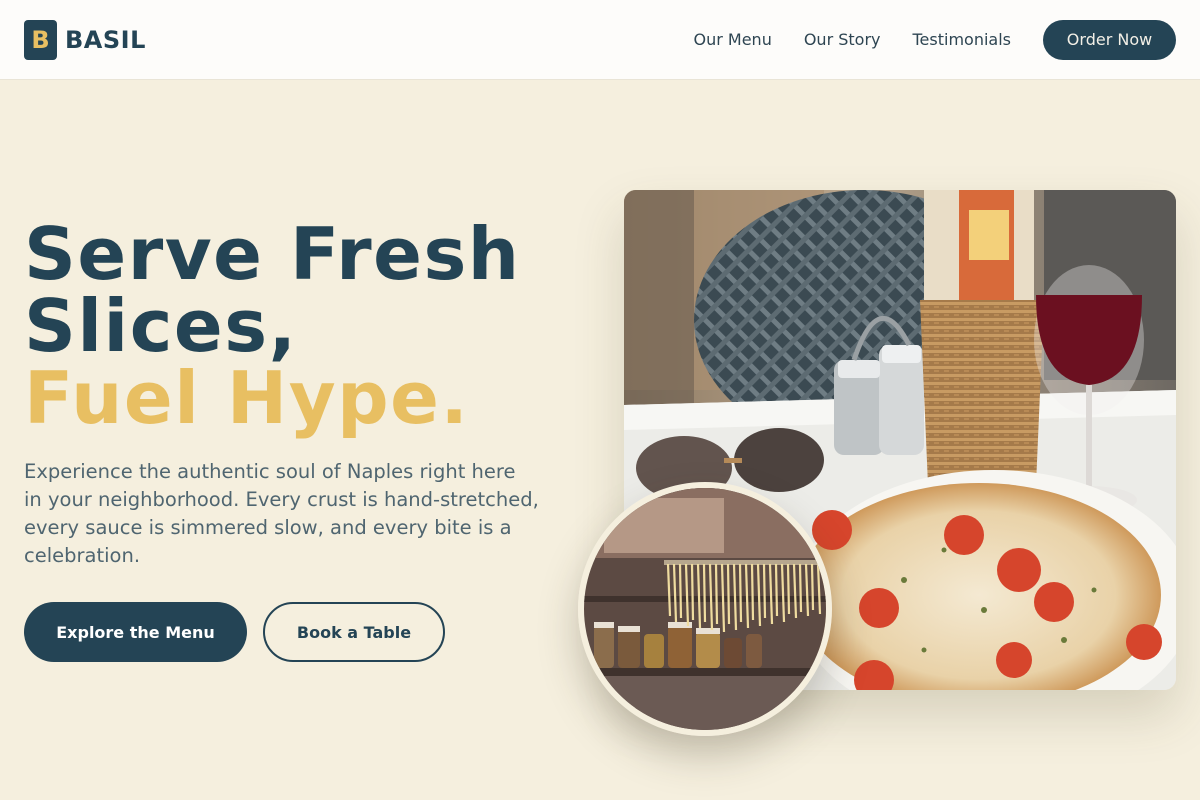 The image size is (1200, 800). Describe the element at coordinates (733, 39) in the screenshot. I see `nav-link-our-menu: Our Menu` at that location.